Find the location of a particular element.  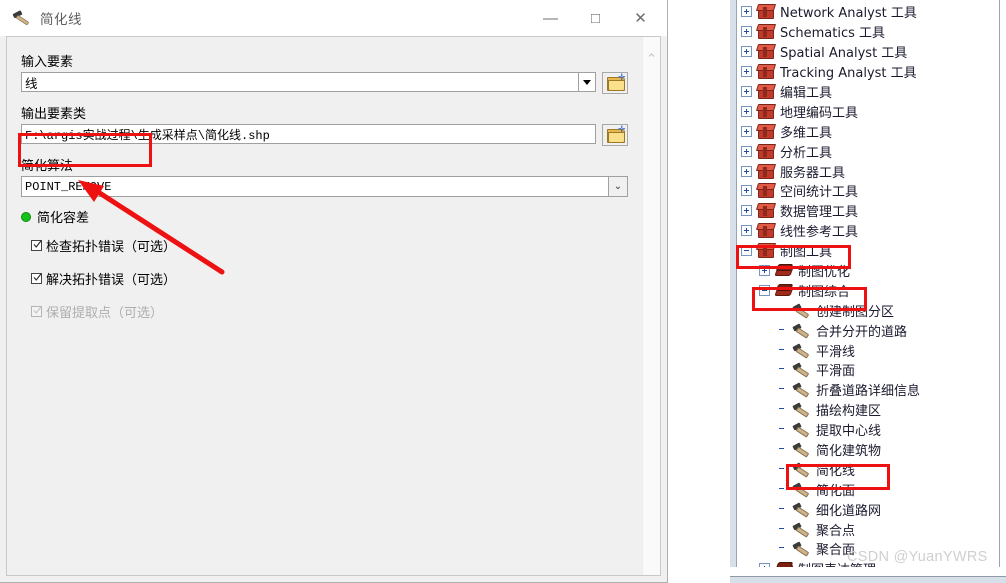

tree-item: Tracking Analyst 工具 is located at coordinates (868, 72).